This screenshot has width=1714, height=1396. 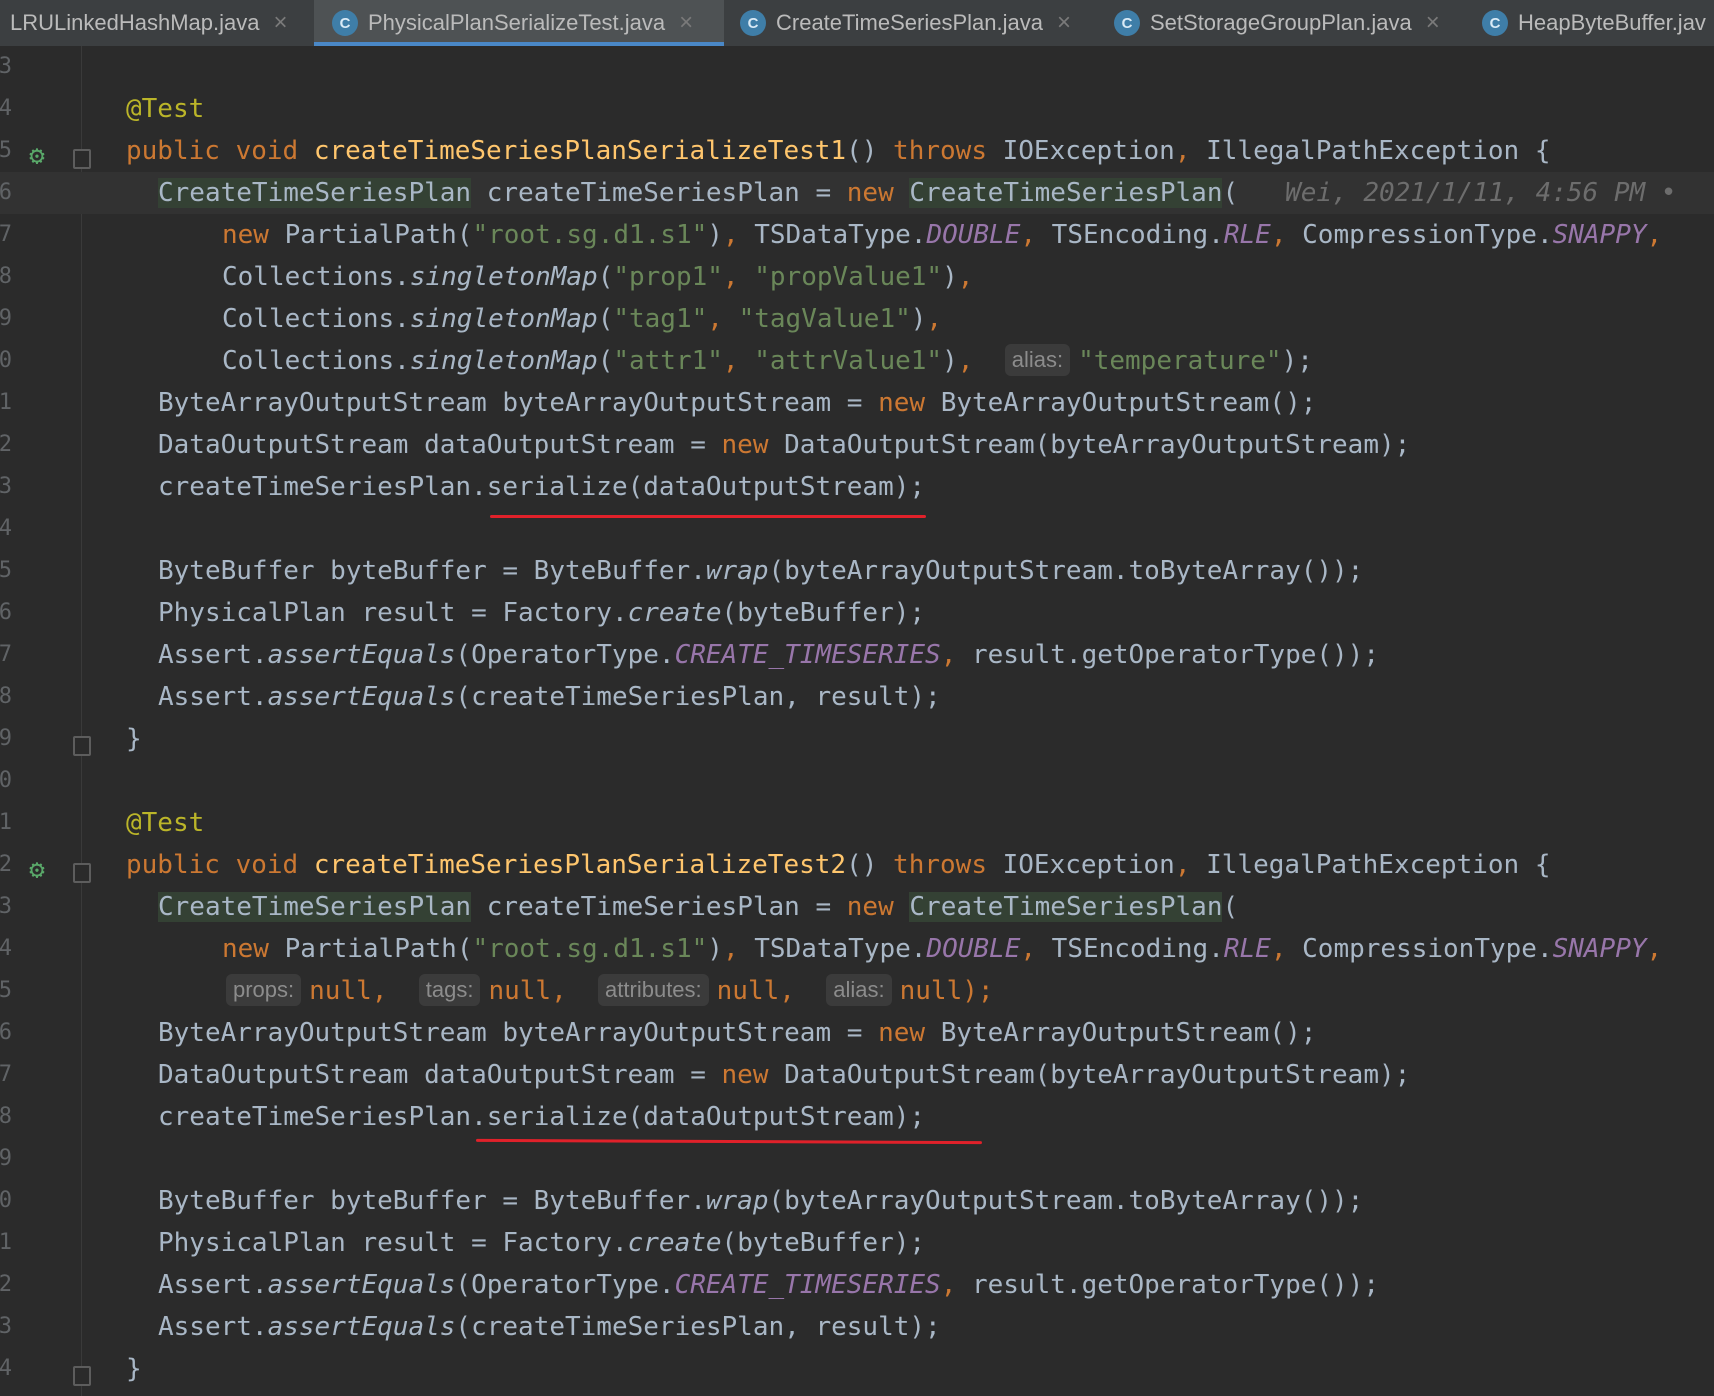 What do you see at coordinates (902, 1033) in the screenshot?
I see `keyword: new` at bounding box center [902, 1033].